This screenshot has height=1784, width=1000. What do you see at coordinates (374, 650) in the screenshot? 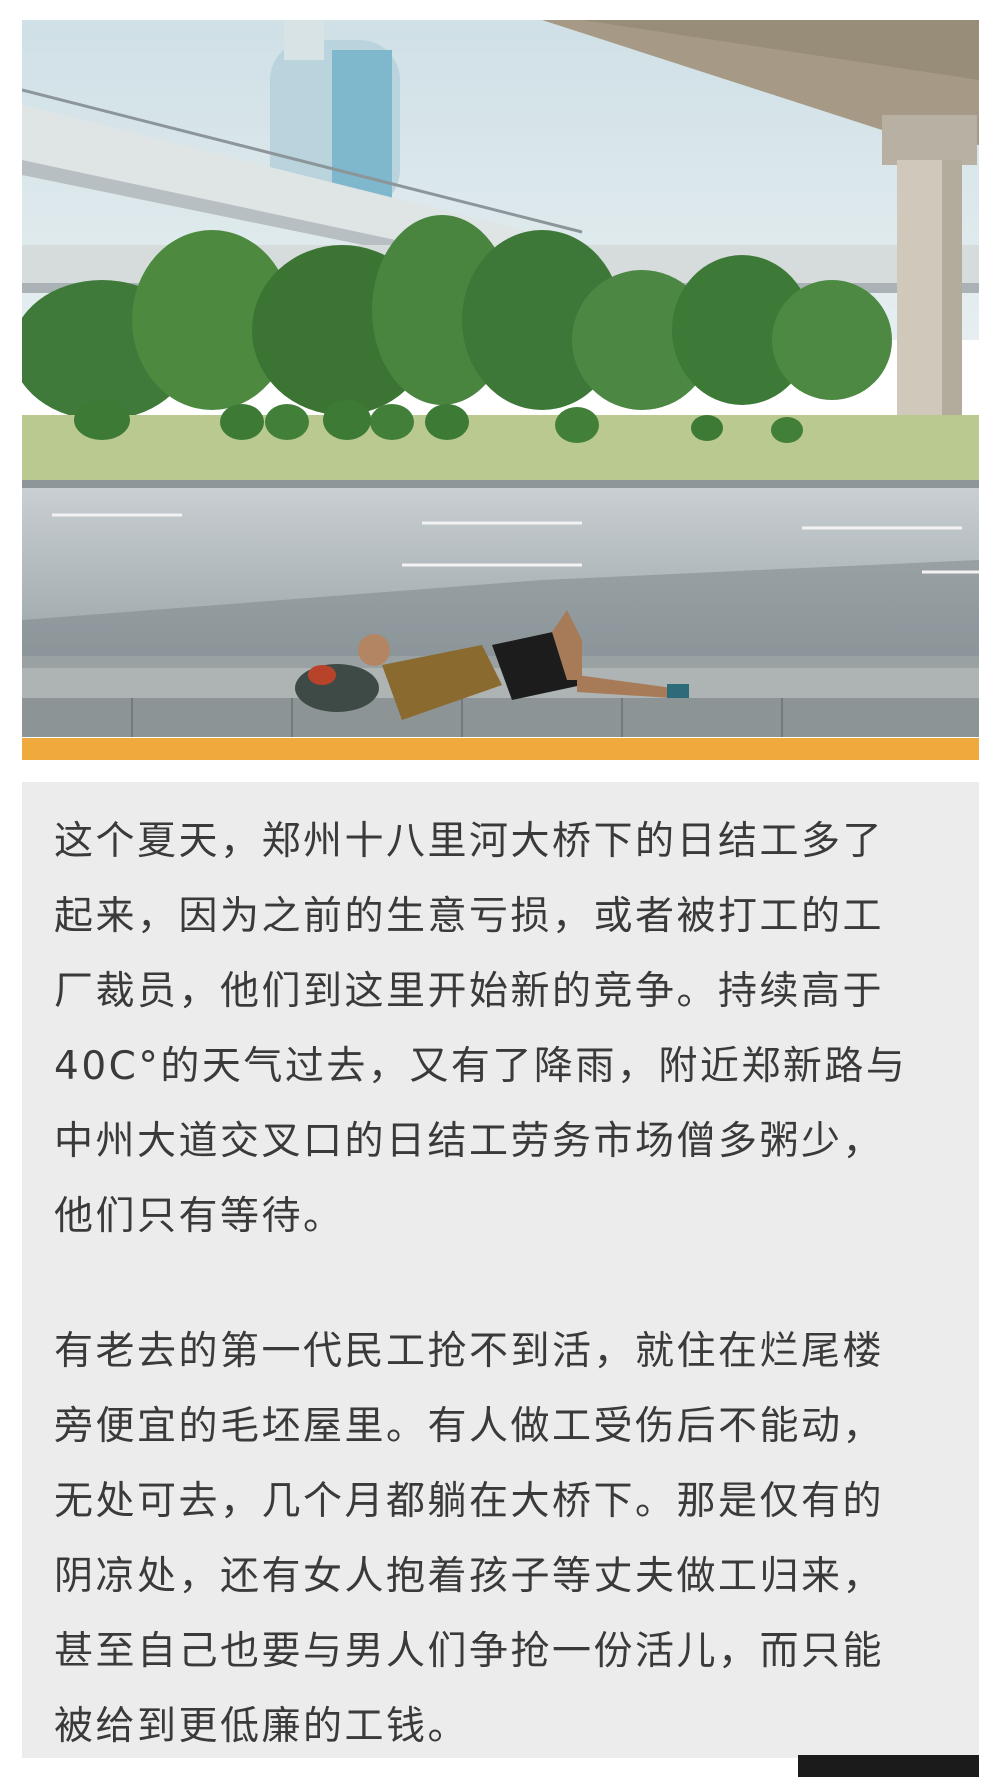
I see `head` at bounding box center [374, 650].